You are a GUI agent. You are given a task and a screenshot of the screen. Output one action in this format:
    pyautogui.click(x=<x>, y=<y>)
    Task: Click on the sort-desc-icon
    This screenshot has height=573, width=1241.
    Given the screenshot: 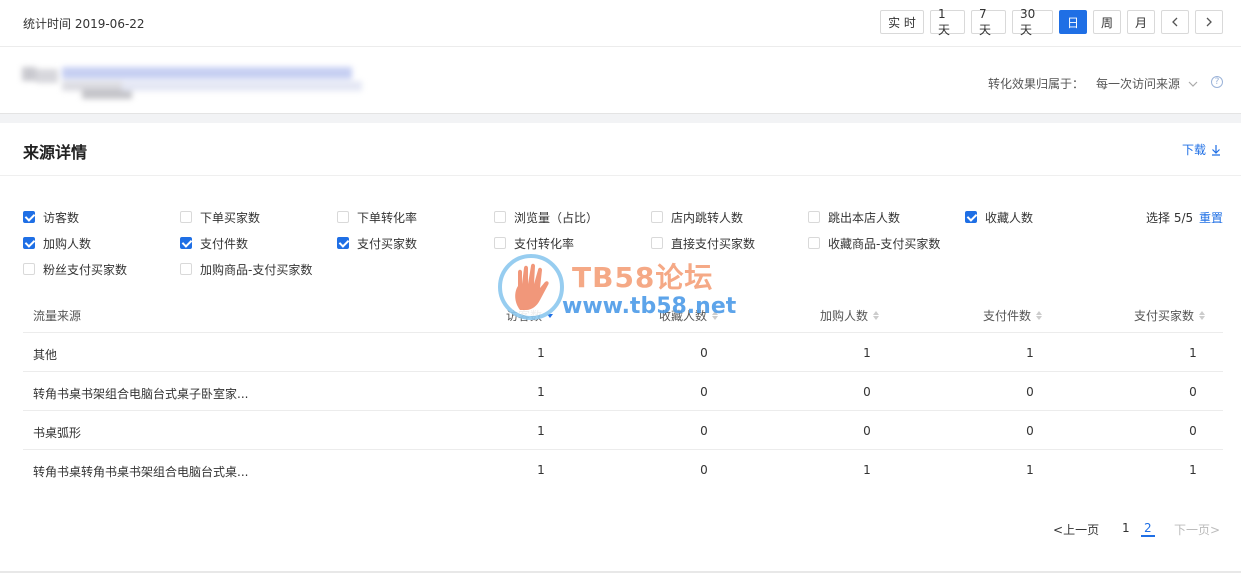 What is the action you would take?
    pyautogui.click(x=550, y=315)
    